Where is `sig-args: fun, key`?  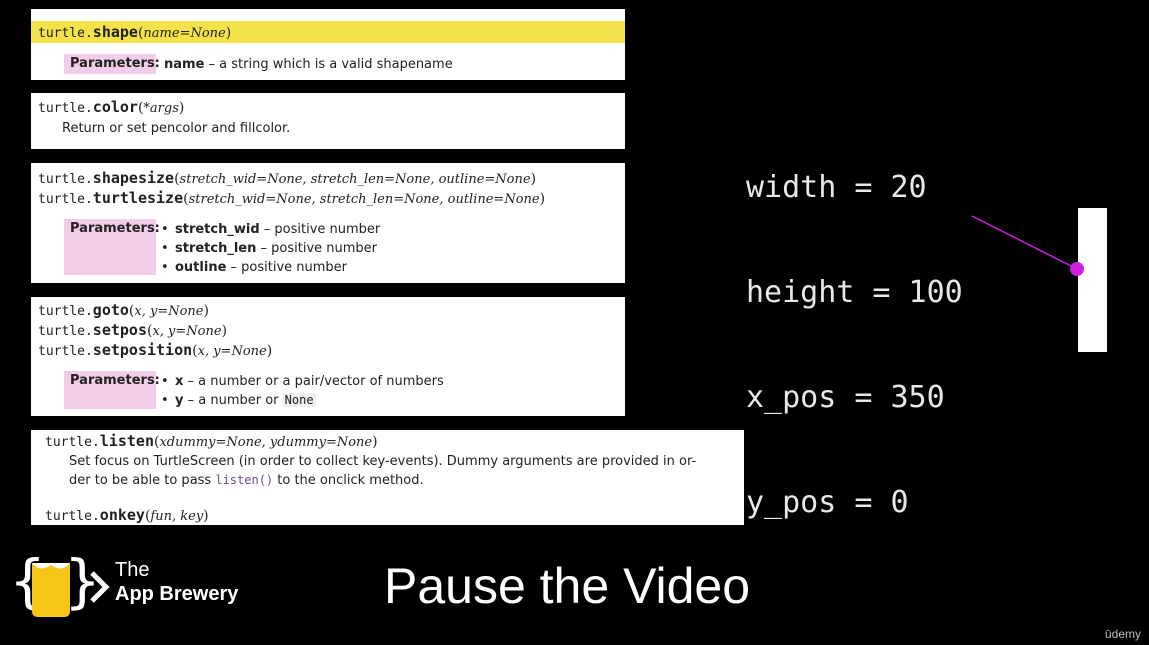 sig-args: fun, key is located at coordinates (177, 516).